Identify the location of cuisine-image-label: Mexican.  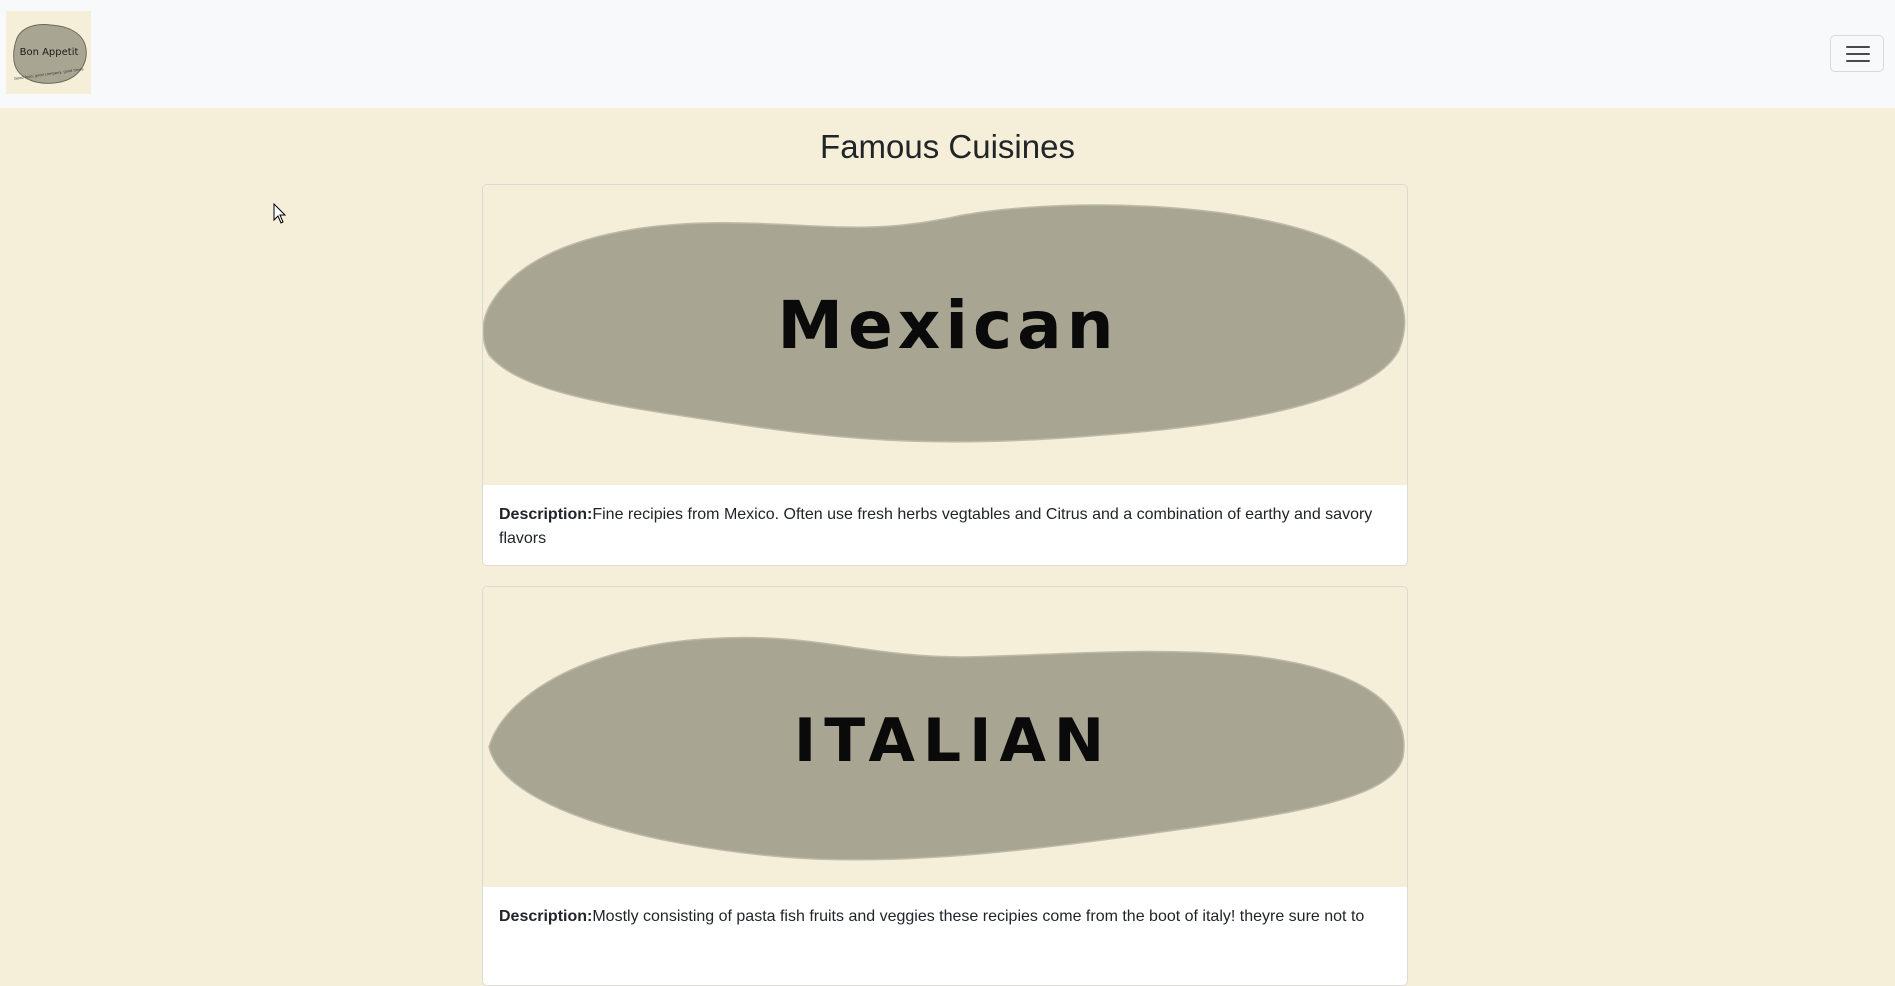
(947, 325).